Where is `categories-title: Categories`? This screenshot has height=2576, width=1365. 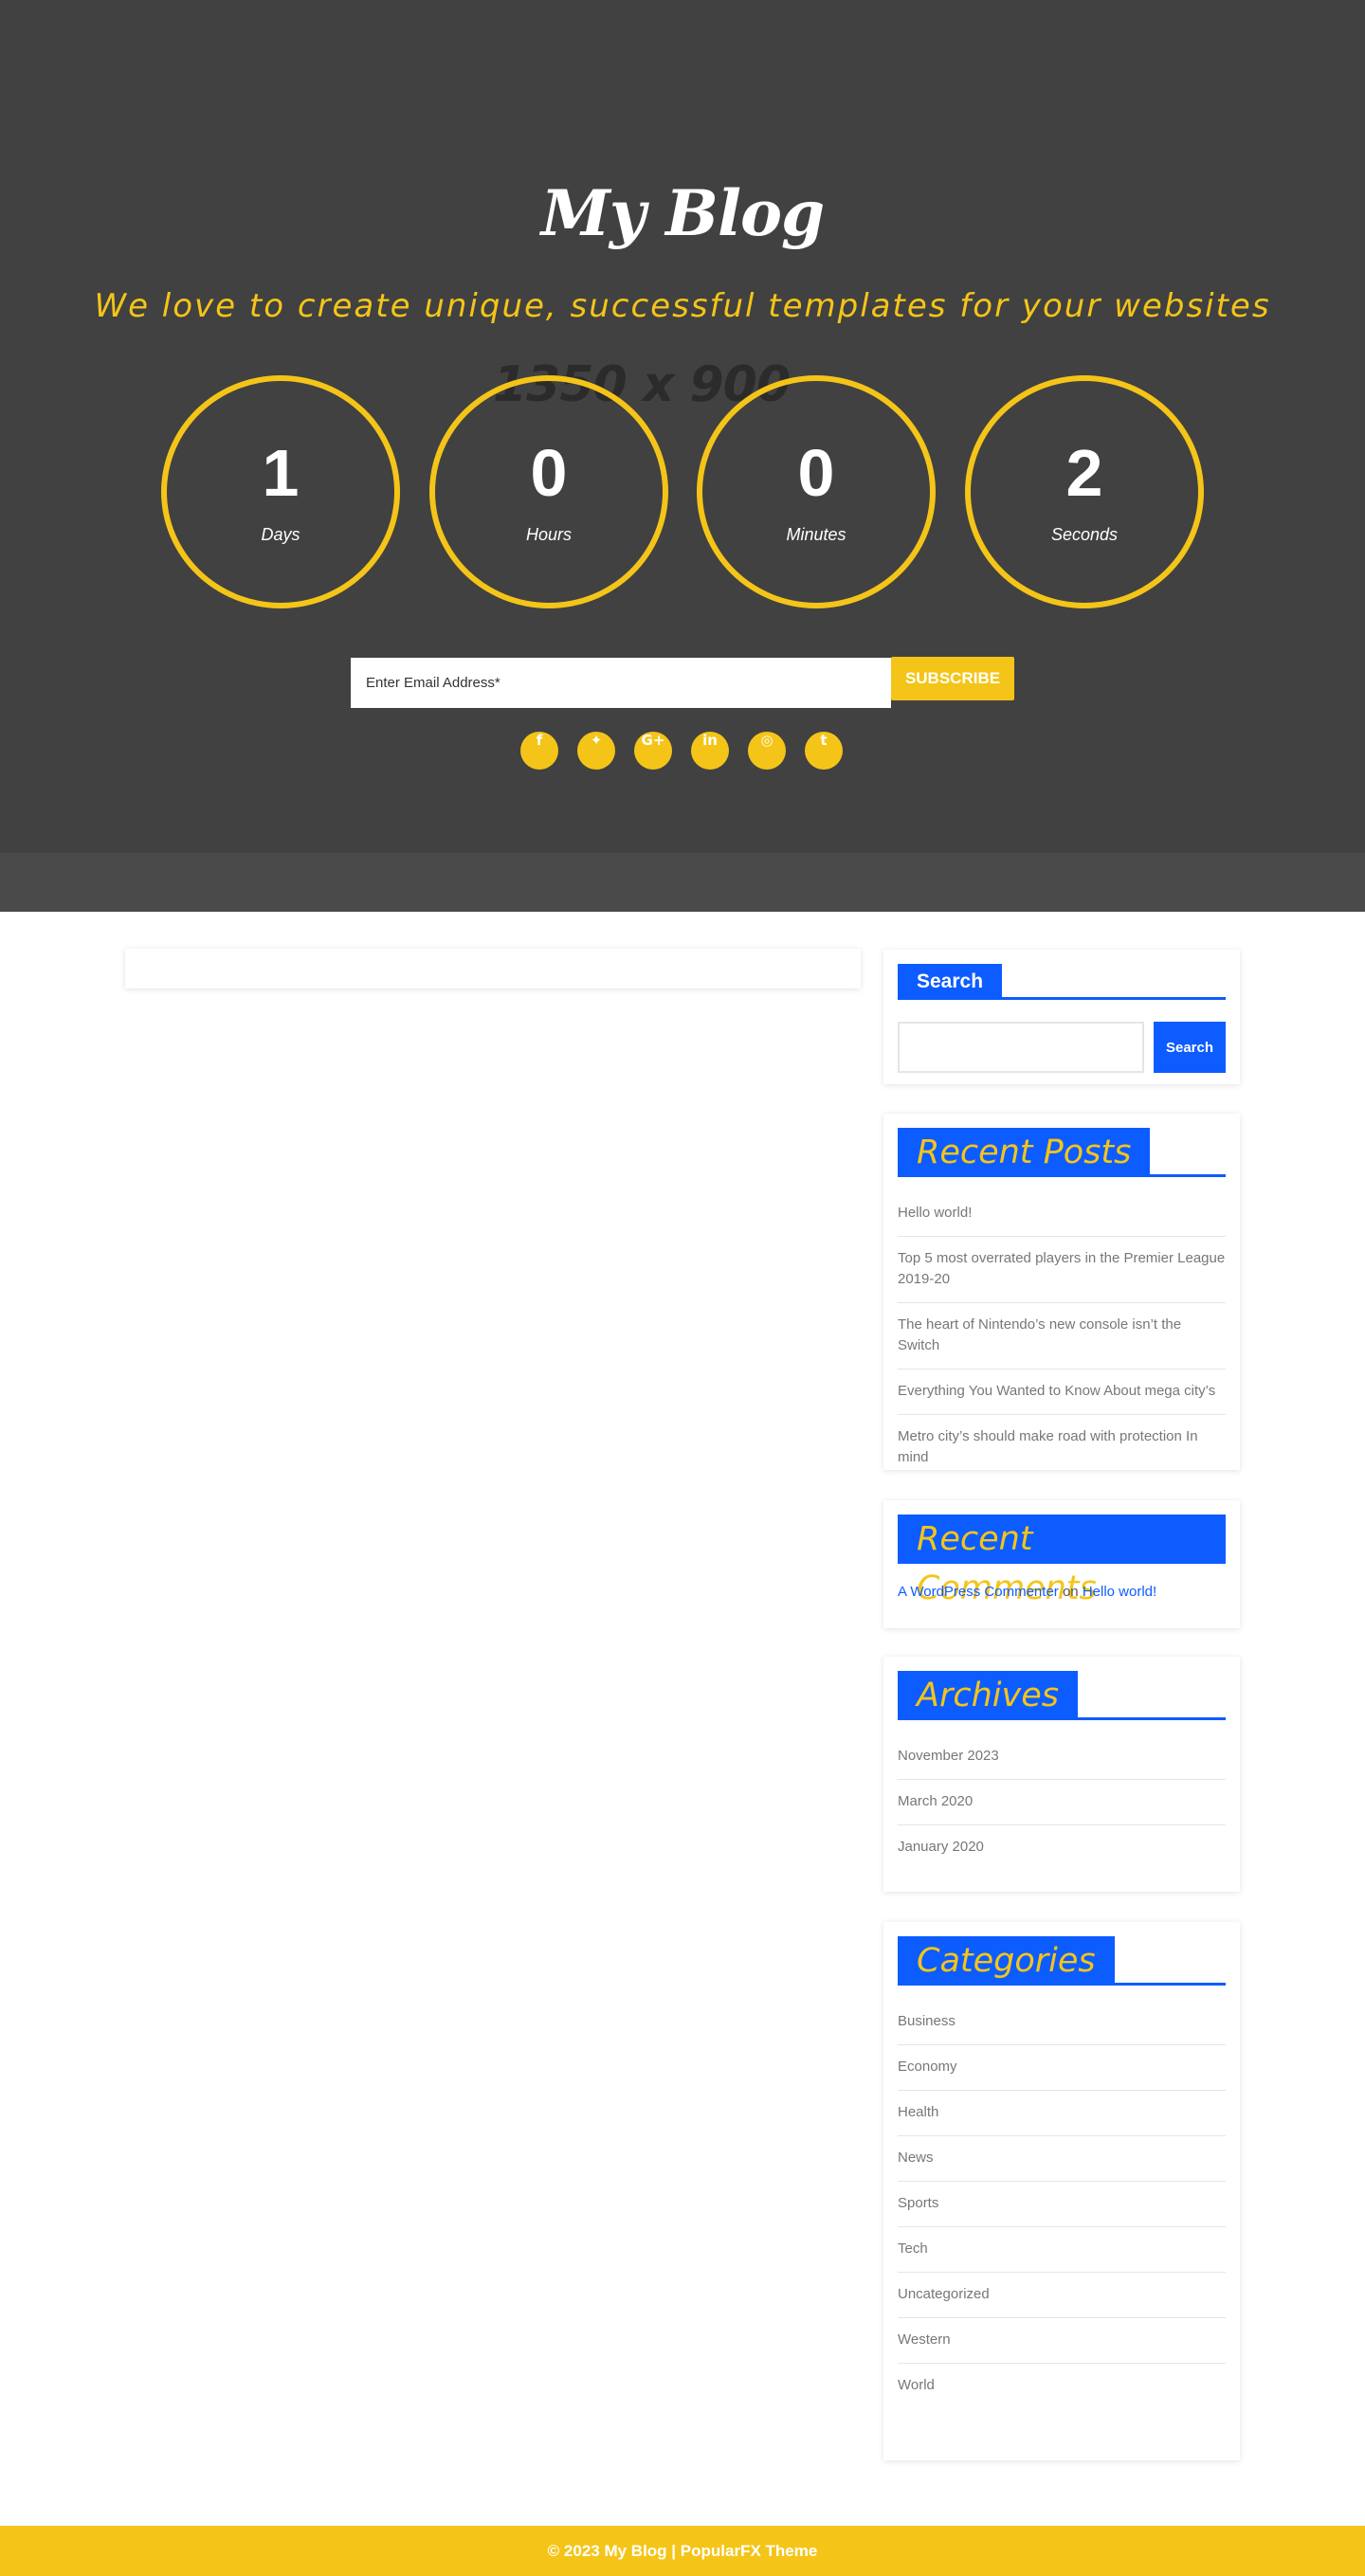 categories-title: Categories is located at coordinates (1006, 1961).